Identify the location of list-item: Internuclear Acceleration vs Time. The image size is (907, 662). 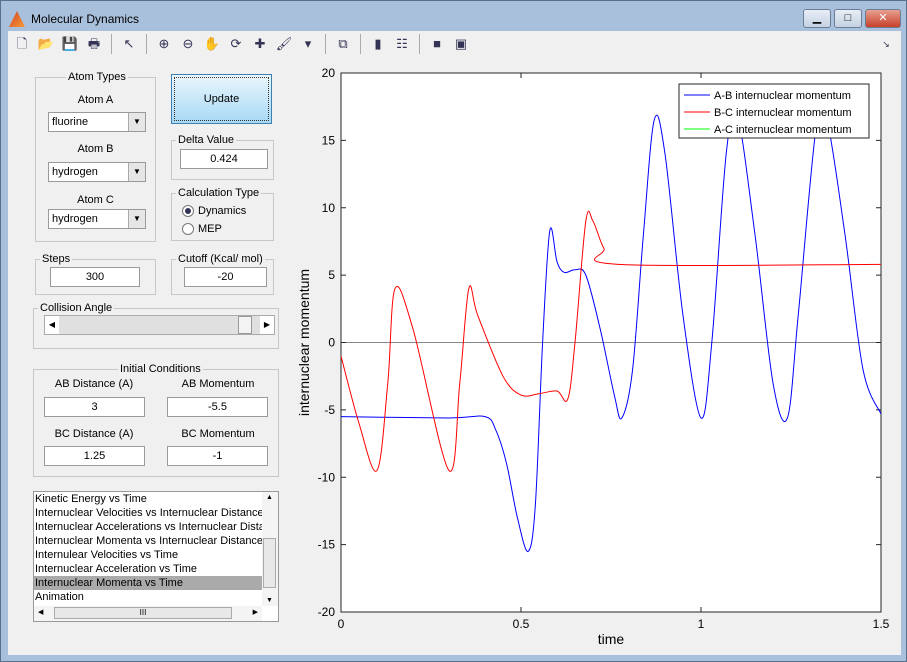
(148, 569).